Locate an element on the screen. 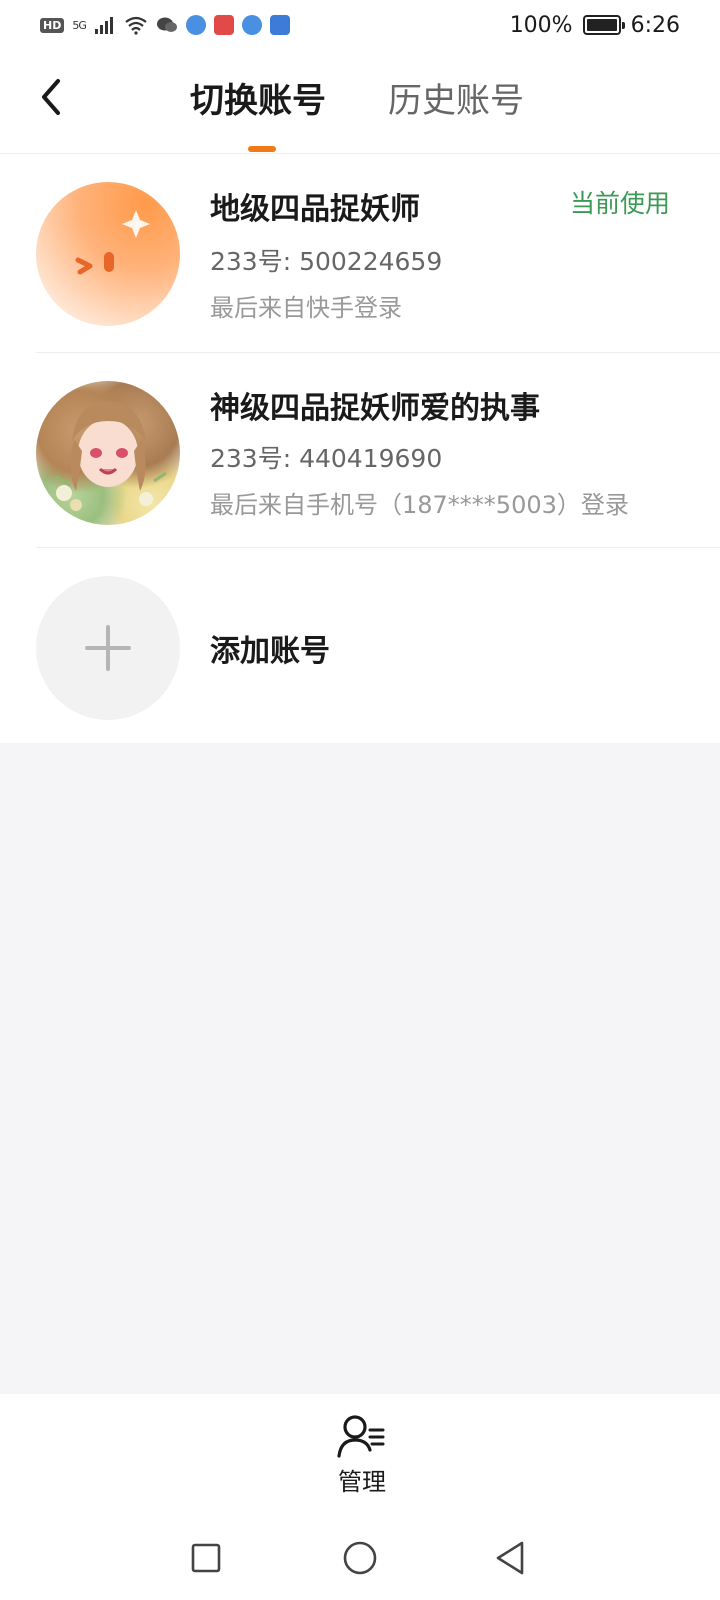 The height and width of the screenshot is (1600, 720). status-icons-left: HD 5G is located at coordinates (165, 25).